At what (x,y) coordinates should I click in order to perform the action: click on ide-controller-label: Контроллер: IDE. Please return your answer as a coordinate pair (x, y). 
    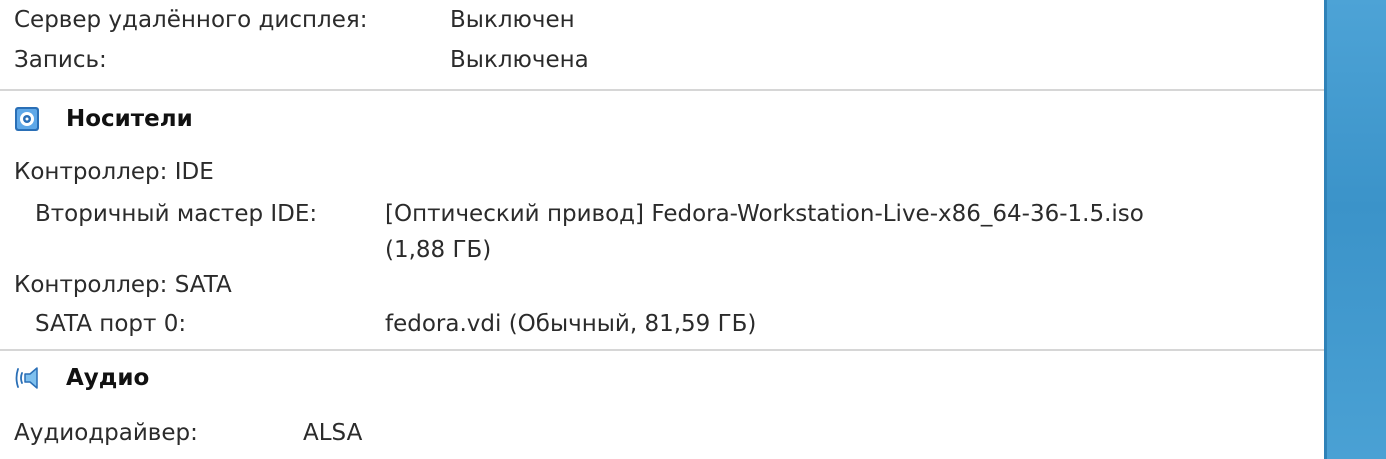
    Looking at the image, I should click on (114, 172).